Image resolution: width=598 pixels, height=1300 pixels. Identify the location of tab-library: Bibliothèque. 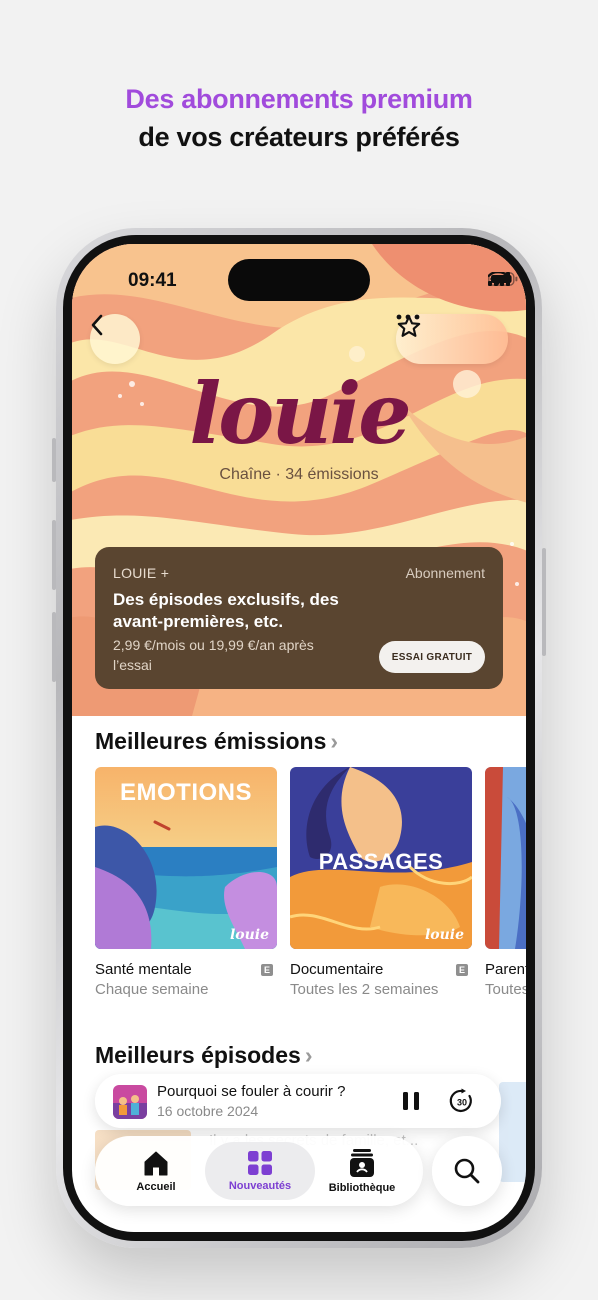
(362, 1171).